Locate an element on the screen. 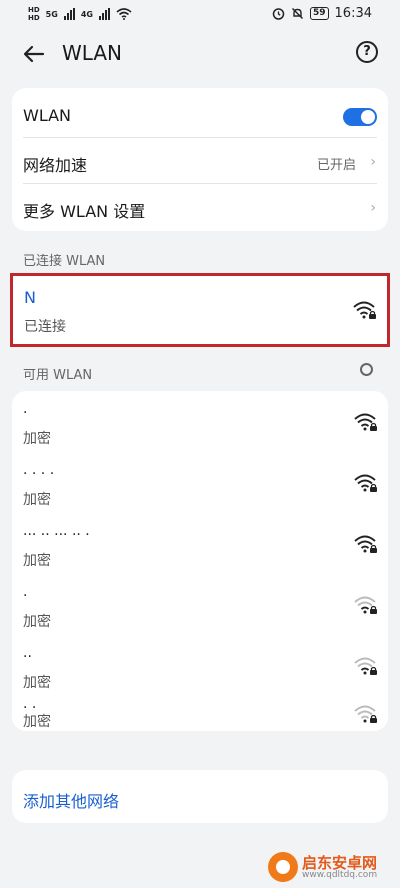 This screenshot has width=400, height=888. connected-network-item: N 已连接 is located at coordinates (200, 310).